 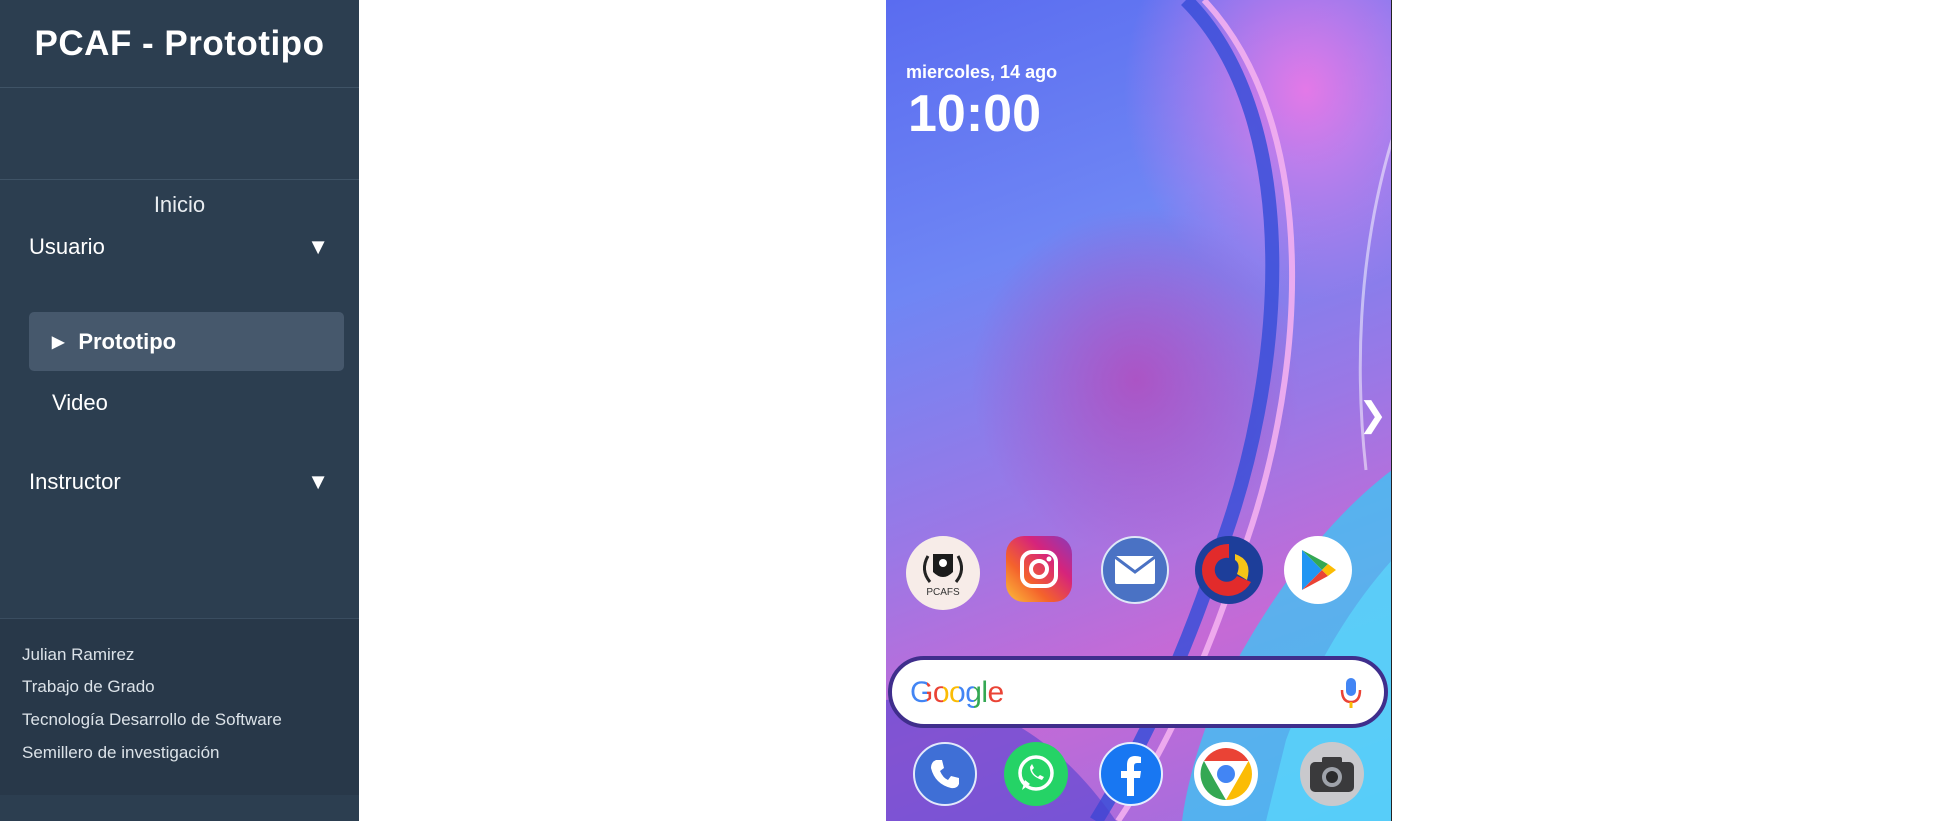 I want to click on play-icon: ▶, so click(x=58, y=342).